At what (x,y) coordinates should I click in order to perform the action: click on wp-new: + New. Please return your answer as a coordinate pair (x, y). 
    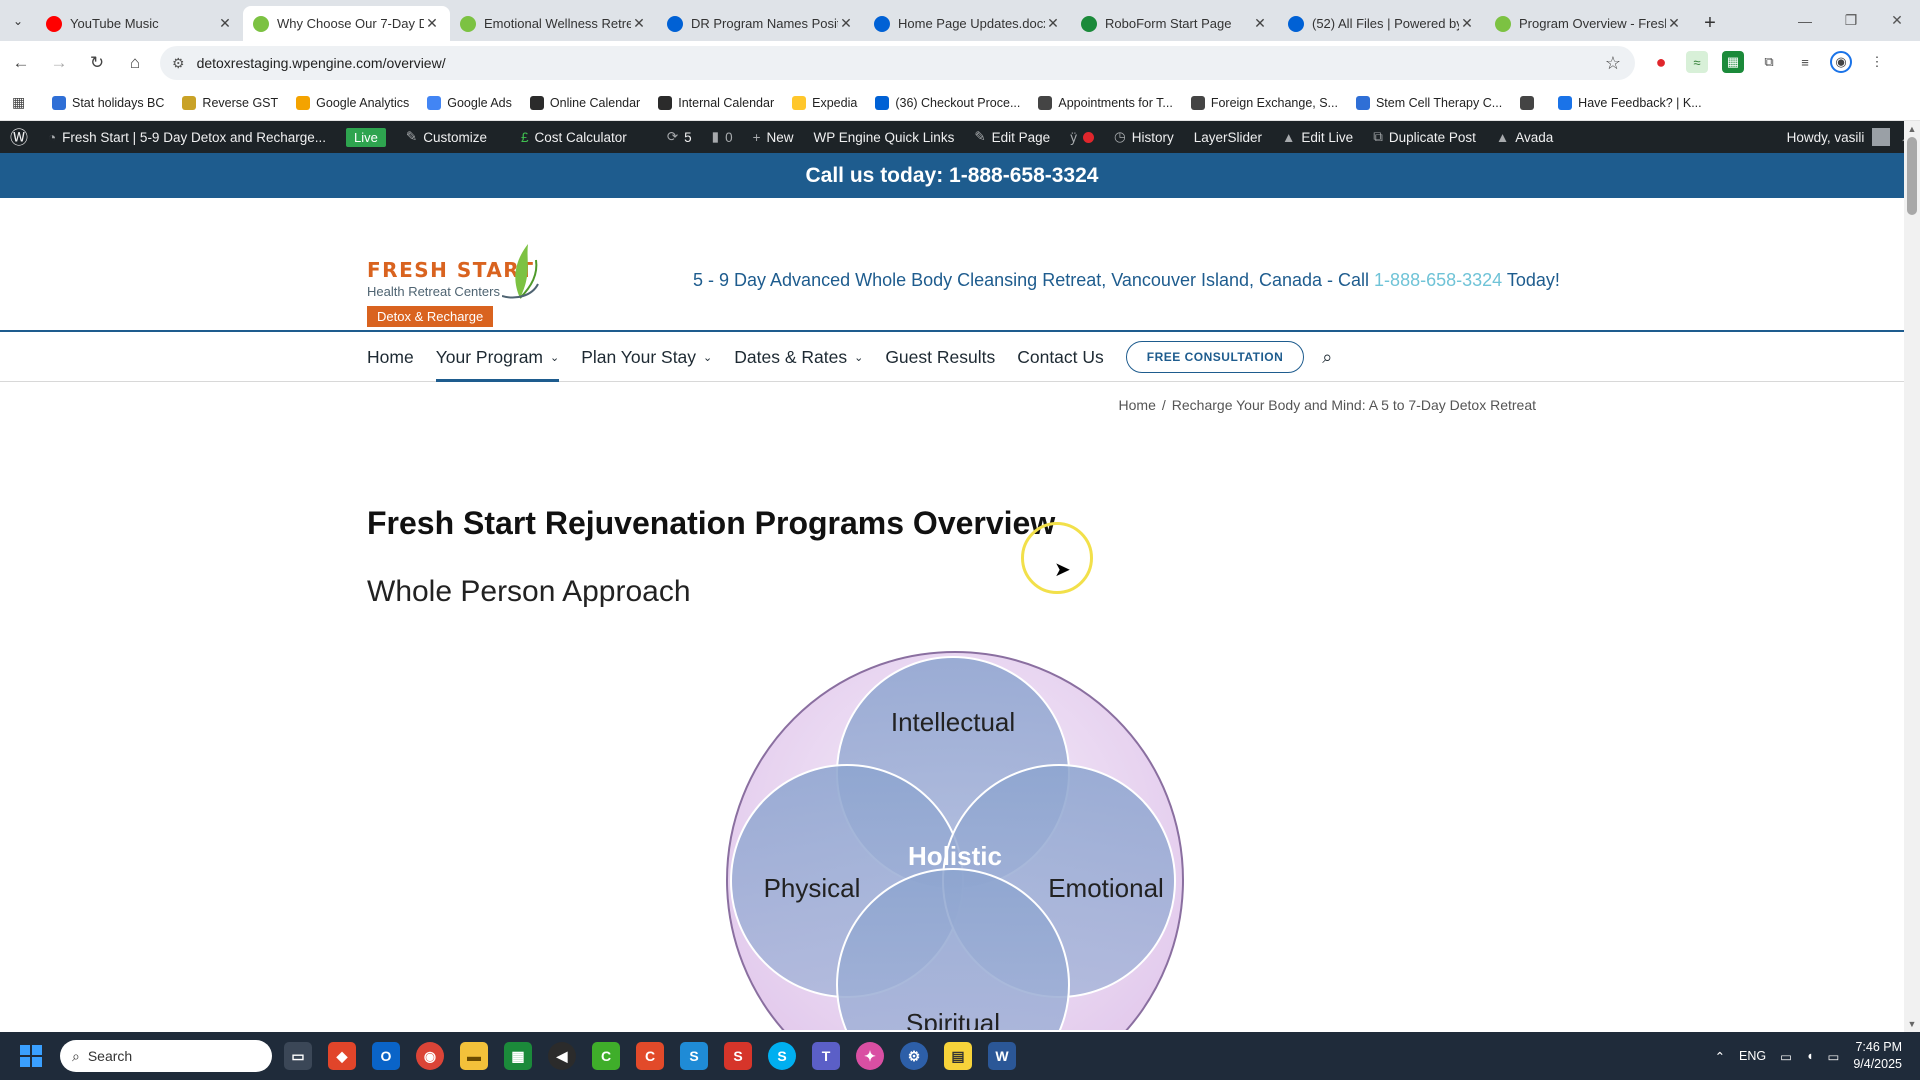
    Looking at the image, I should click on (773, 137).